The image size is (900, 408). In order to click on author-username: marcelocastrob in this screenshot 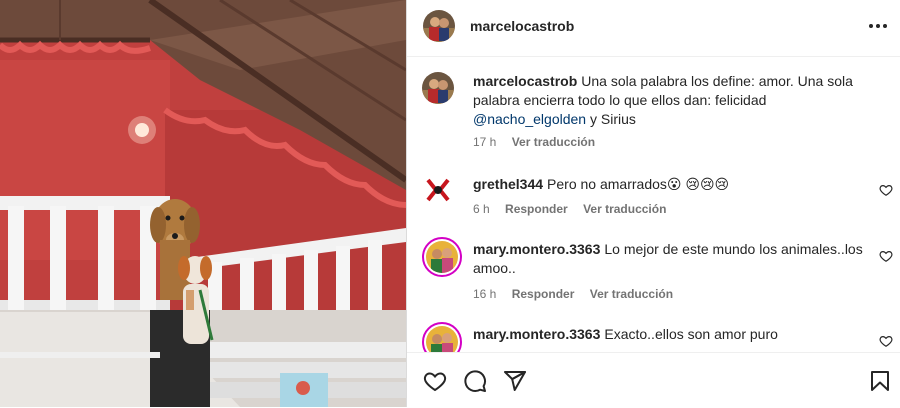, I will do `click(522, 26)`.